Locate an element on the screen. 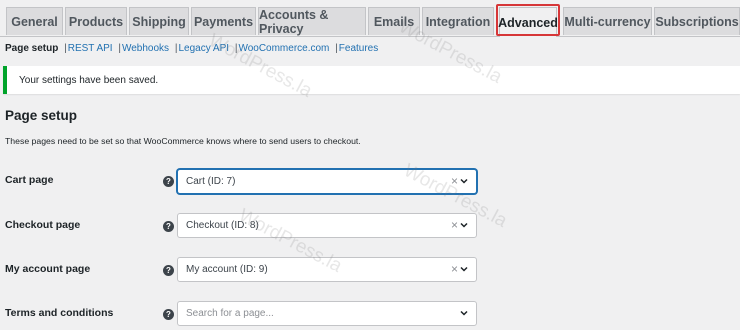 Image resolution: width=740 pixels, height=330 pixels. tab-payments: Payments is located at coordinates (223, 21).